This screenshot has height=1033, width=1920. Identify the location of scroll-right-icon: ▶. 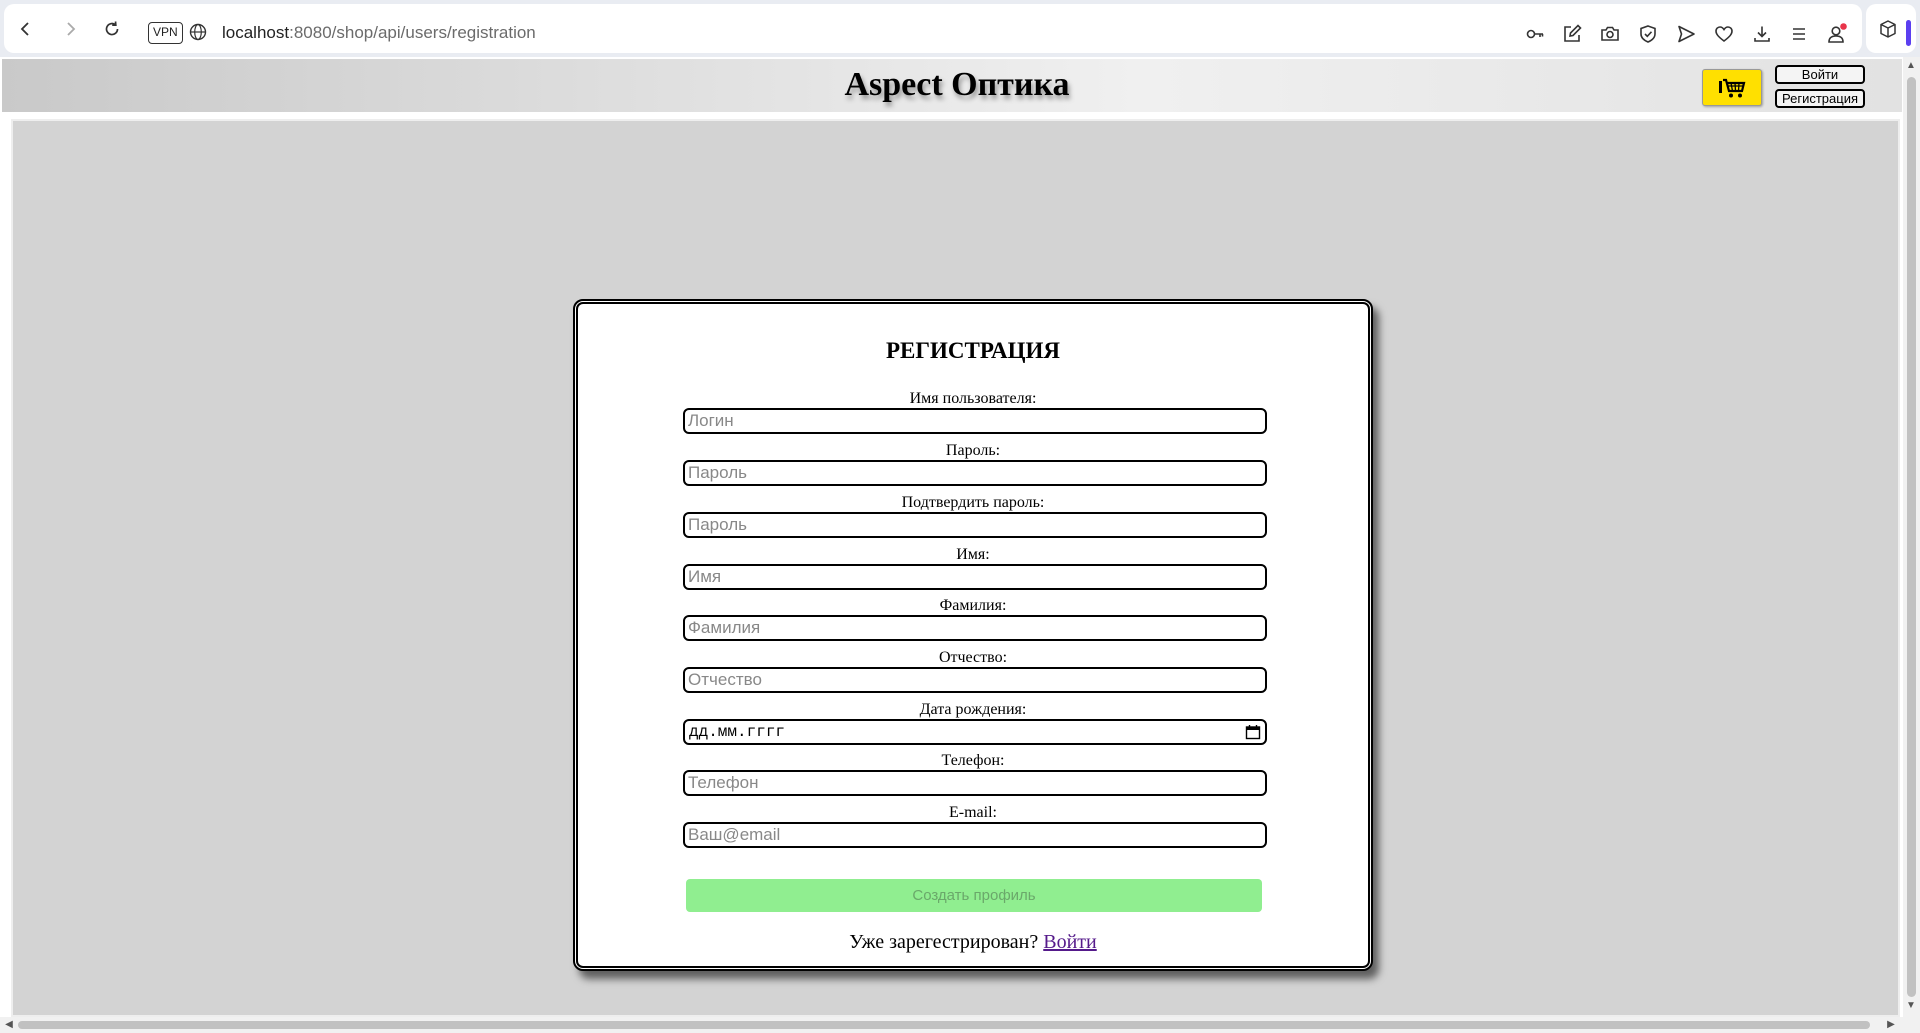
(1891, 1025).